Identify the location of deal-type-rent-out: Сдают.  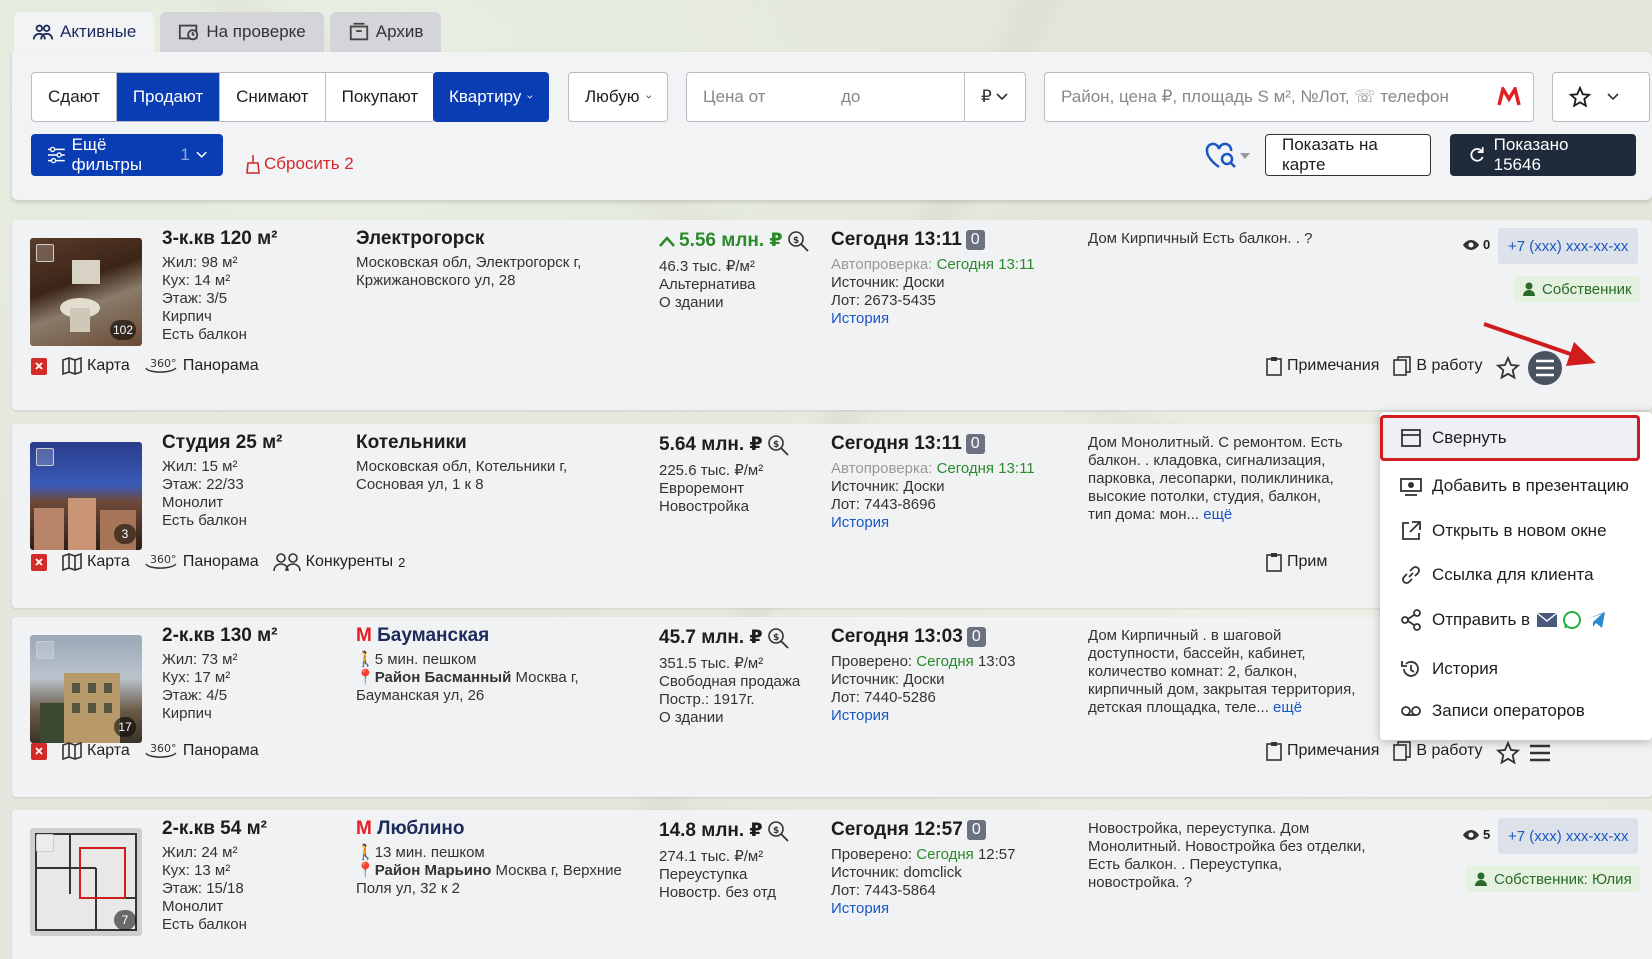
(74, 97).